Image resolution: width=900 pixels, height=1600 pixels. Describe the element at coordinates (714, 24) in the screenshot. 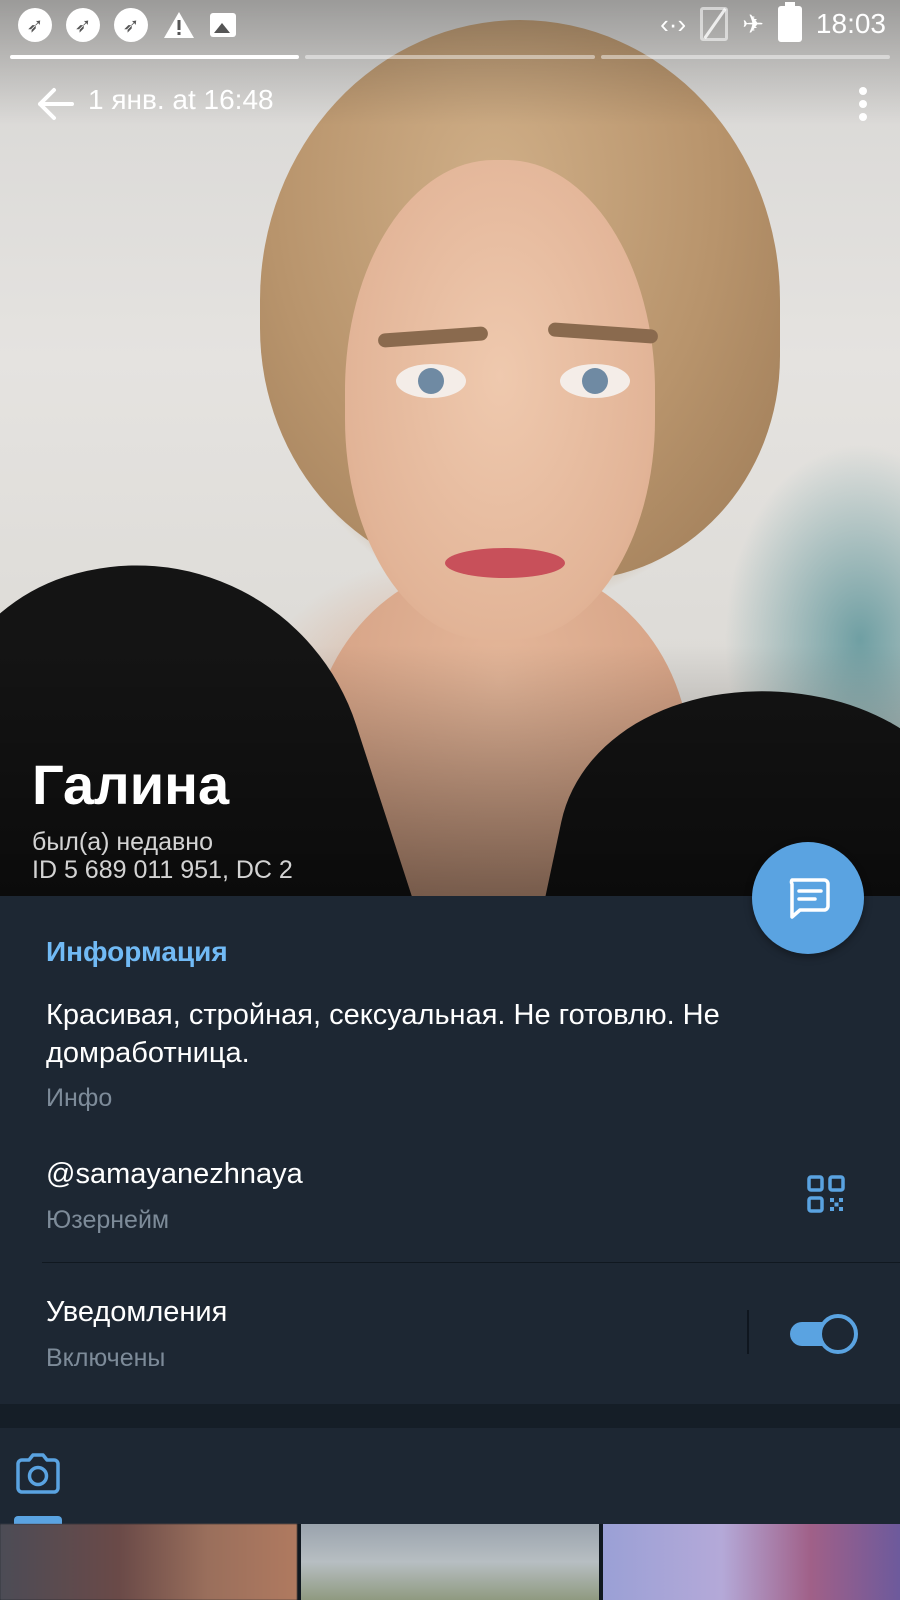

I see `no-sim-icon` at that location.